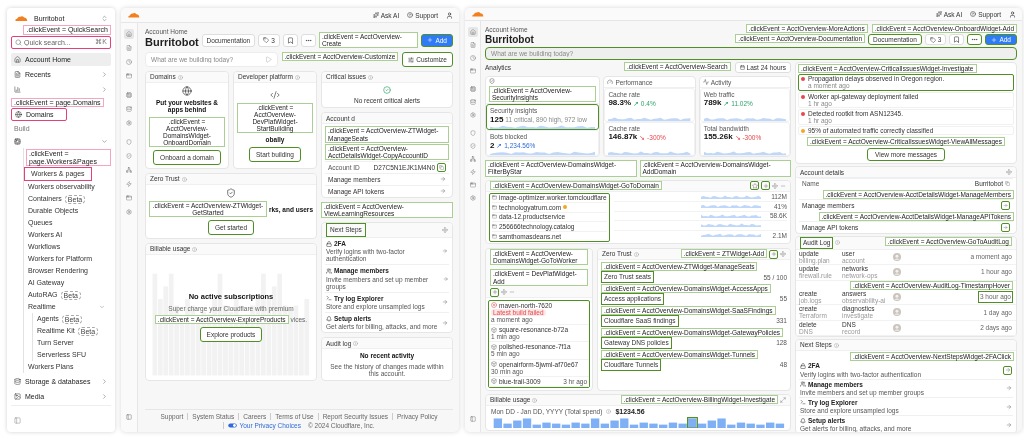 The width and height of the screenshot is (1024, 440). Describe the element at coordinates (18, 115) in the screenshot. I see `globe-icon` at that location.